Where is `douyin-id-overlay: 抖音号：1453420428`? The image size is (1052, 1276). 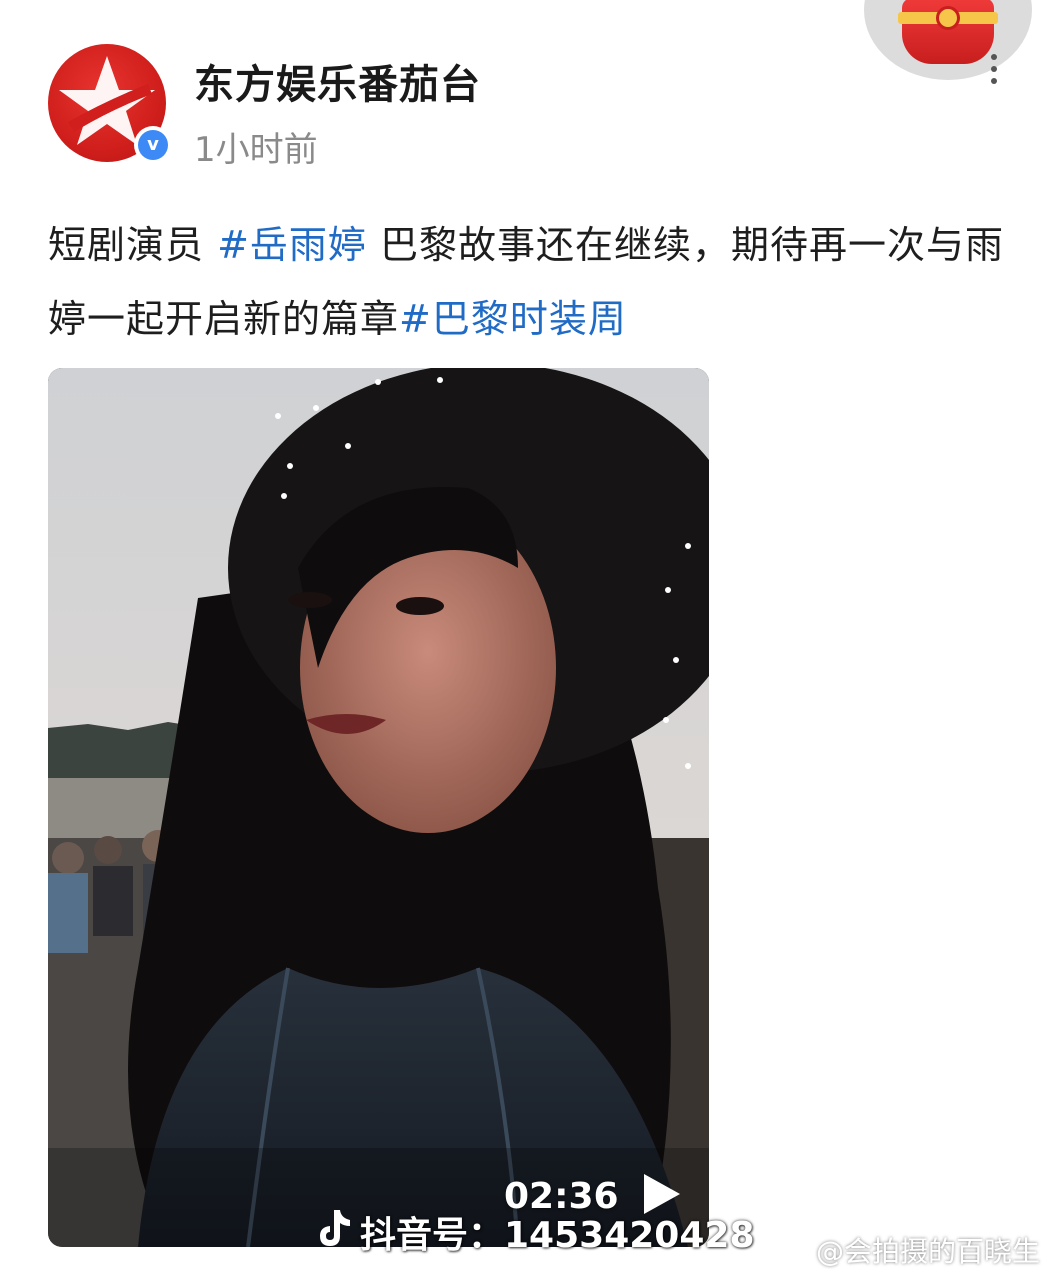 douyin-id-overlay: 抖音号：1453420428 is located at coordinates (557, 1235).